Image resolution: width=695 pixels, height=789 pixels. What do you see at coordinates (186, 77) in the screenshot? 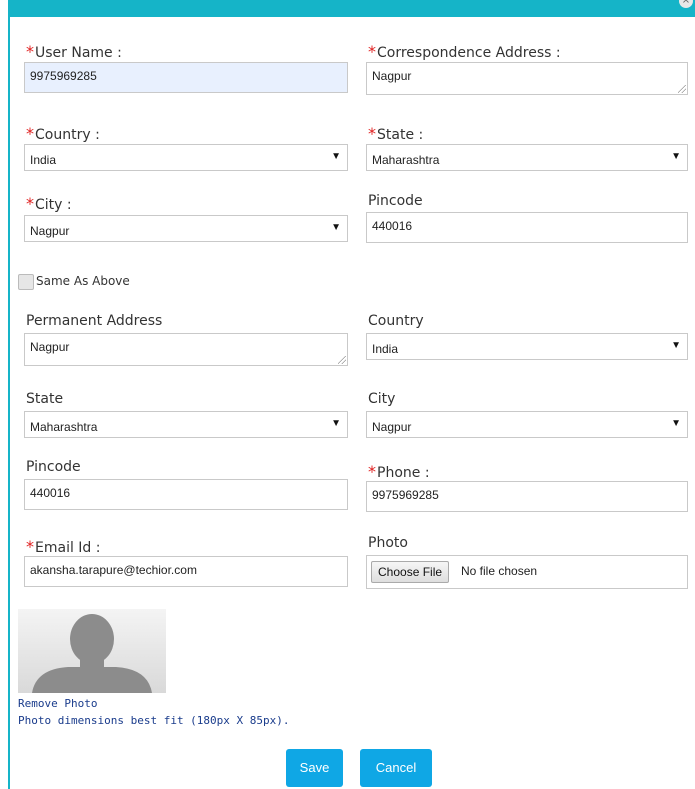
I see `user-name-input: 9975969285` at bounding box center [186, 77].